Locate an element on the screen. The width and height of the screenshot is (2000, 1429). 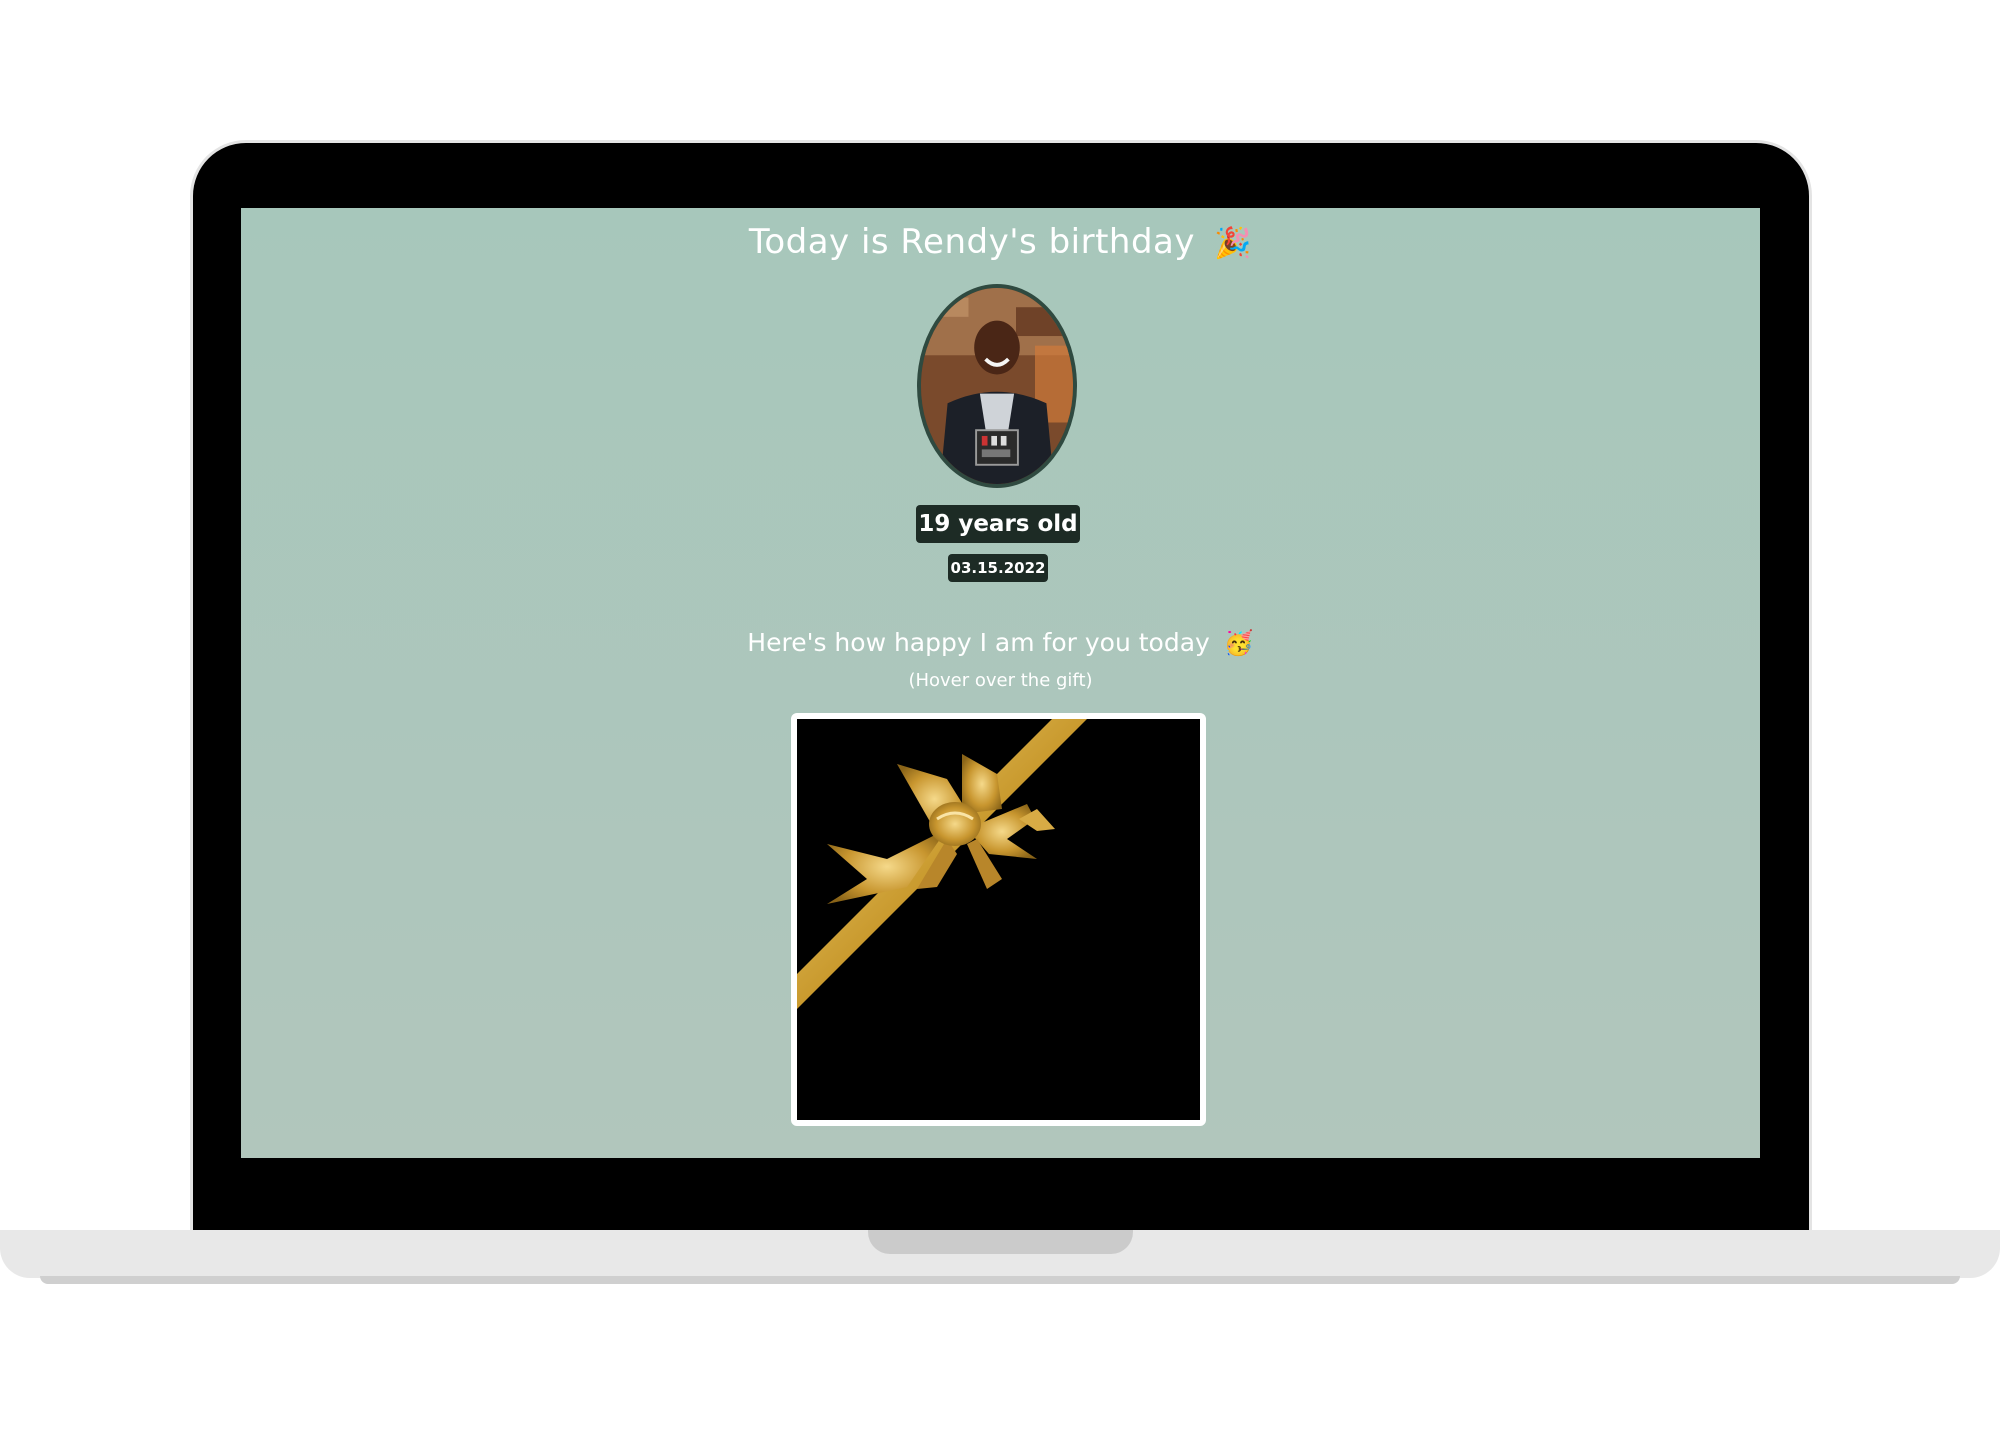
happy-message-text: Here's how happy I am for you today is located at coordinates (978, 642).